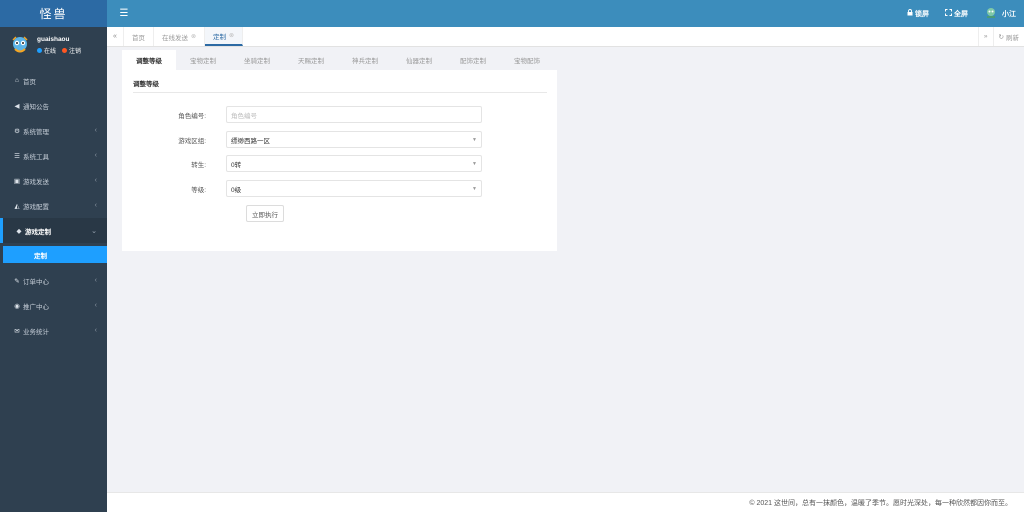  What do you see at coordinates (36, 307) in the screenshot?
I see `sidebar-item-label: 推广中心` at bounding box center [36, 307].